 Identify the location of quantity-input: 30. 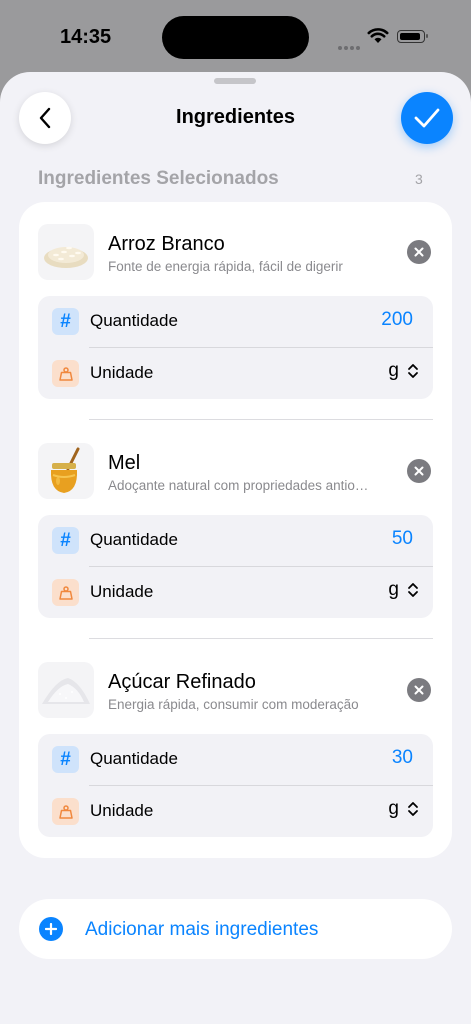
(402, 758).